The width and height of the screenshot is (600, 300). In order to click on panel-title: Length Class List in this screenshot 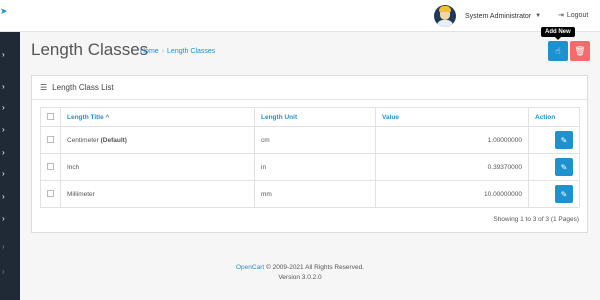, I will do `click(83, 87)`.